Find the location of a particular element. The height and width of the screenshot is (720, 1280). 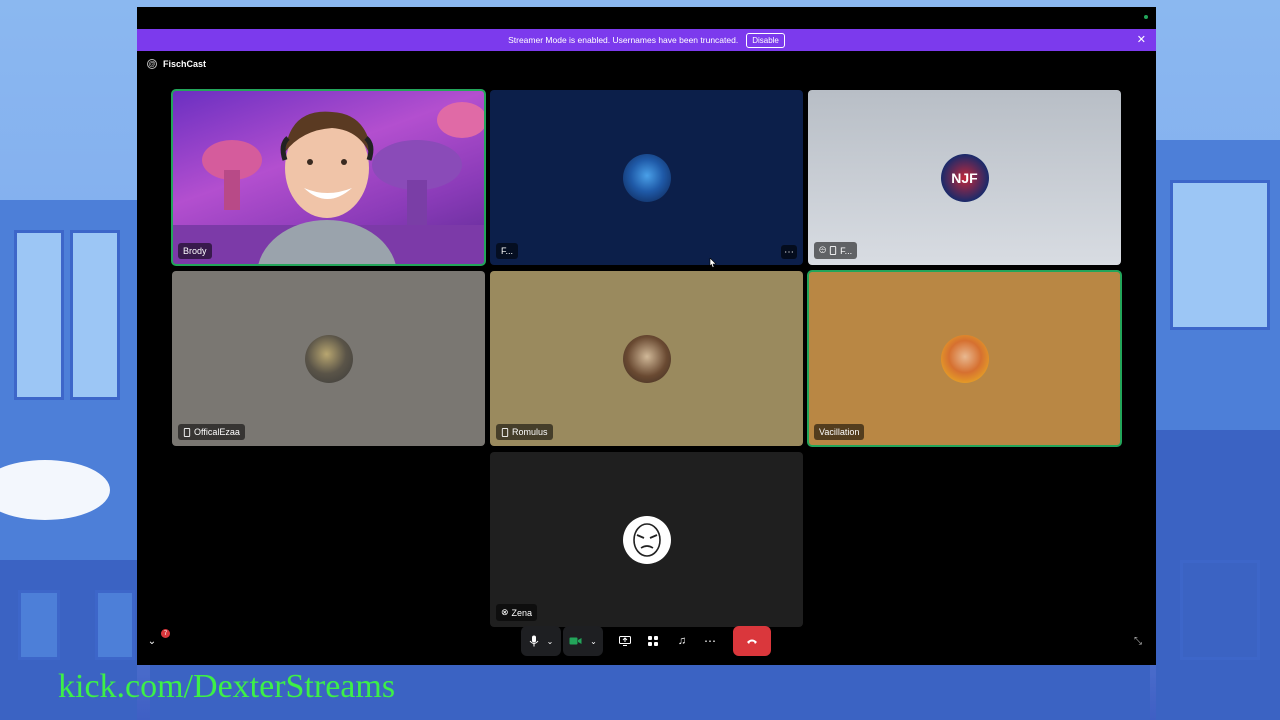

at-icon: @ is located at coordinates (152, 64).